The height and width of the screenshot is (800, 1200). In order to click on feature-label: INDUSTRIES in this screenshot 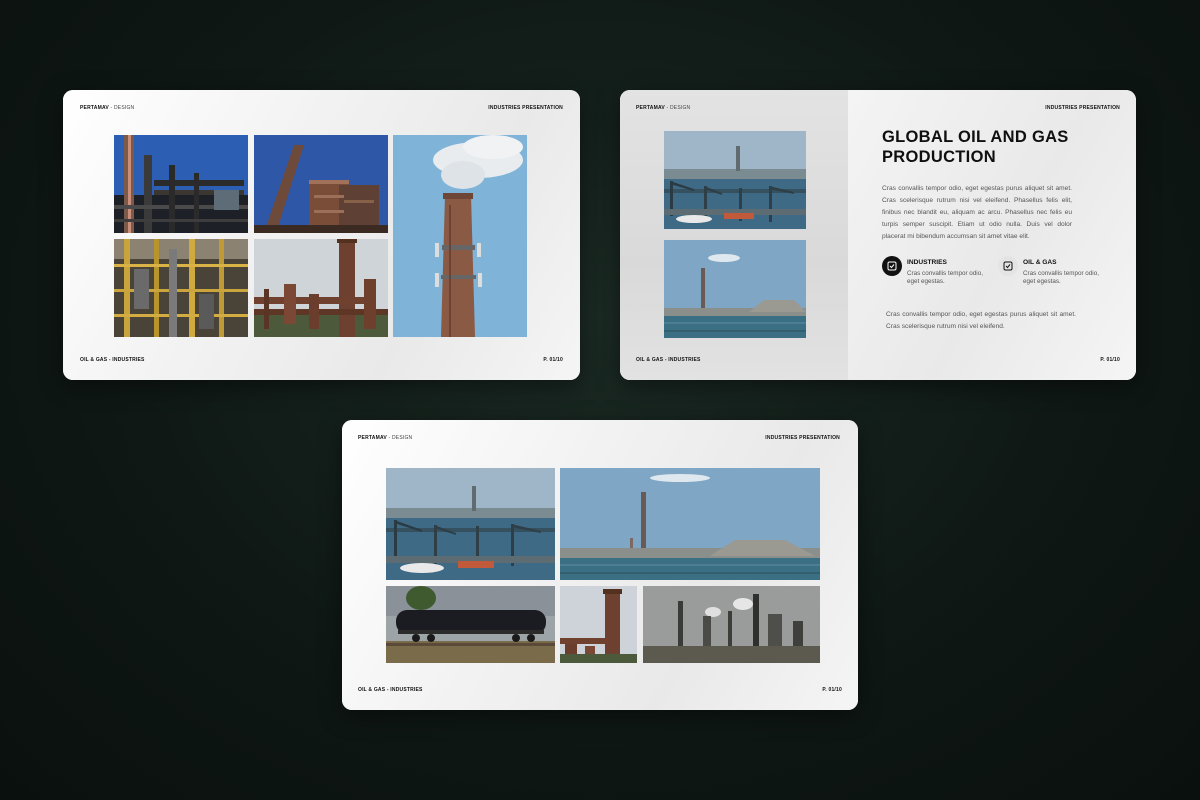, I will do `click(927, 262)`.